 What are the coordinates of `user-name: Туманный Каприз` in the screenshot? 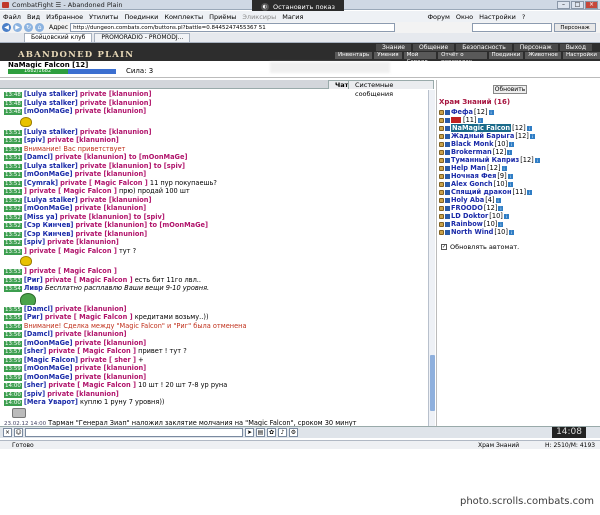 It's located at (485, 160).